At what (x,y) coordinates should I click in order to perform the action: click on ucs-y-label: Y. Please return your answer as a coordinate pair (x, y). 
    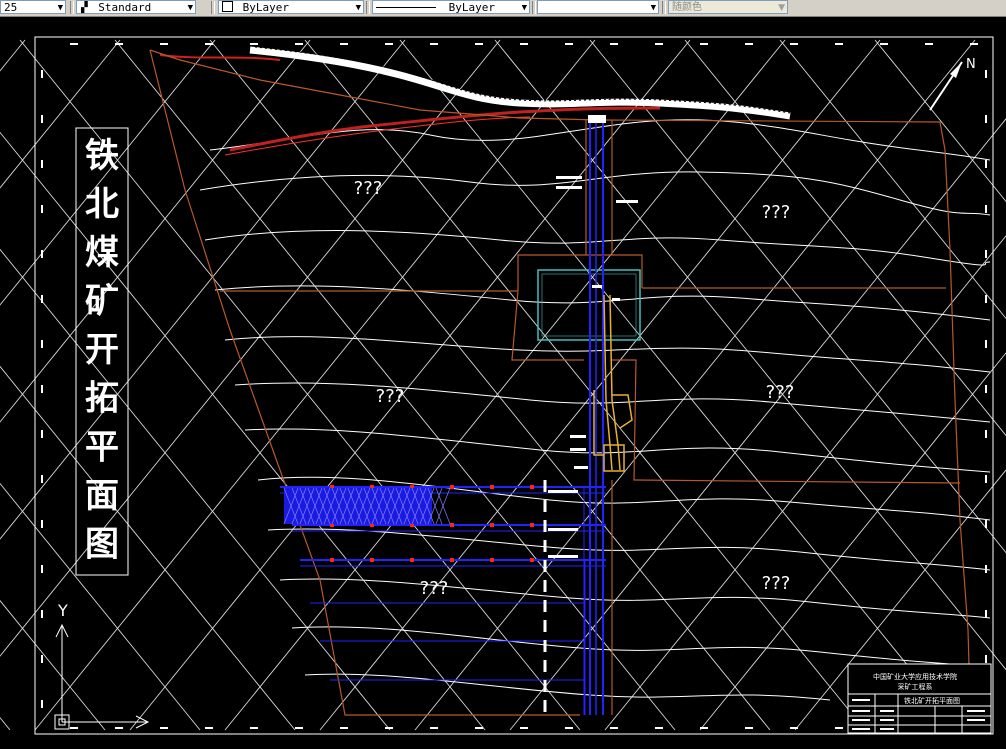
    Looking at the image, I should click on (62, 610).